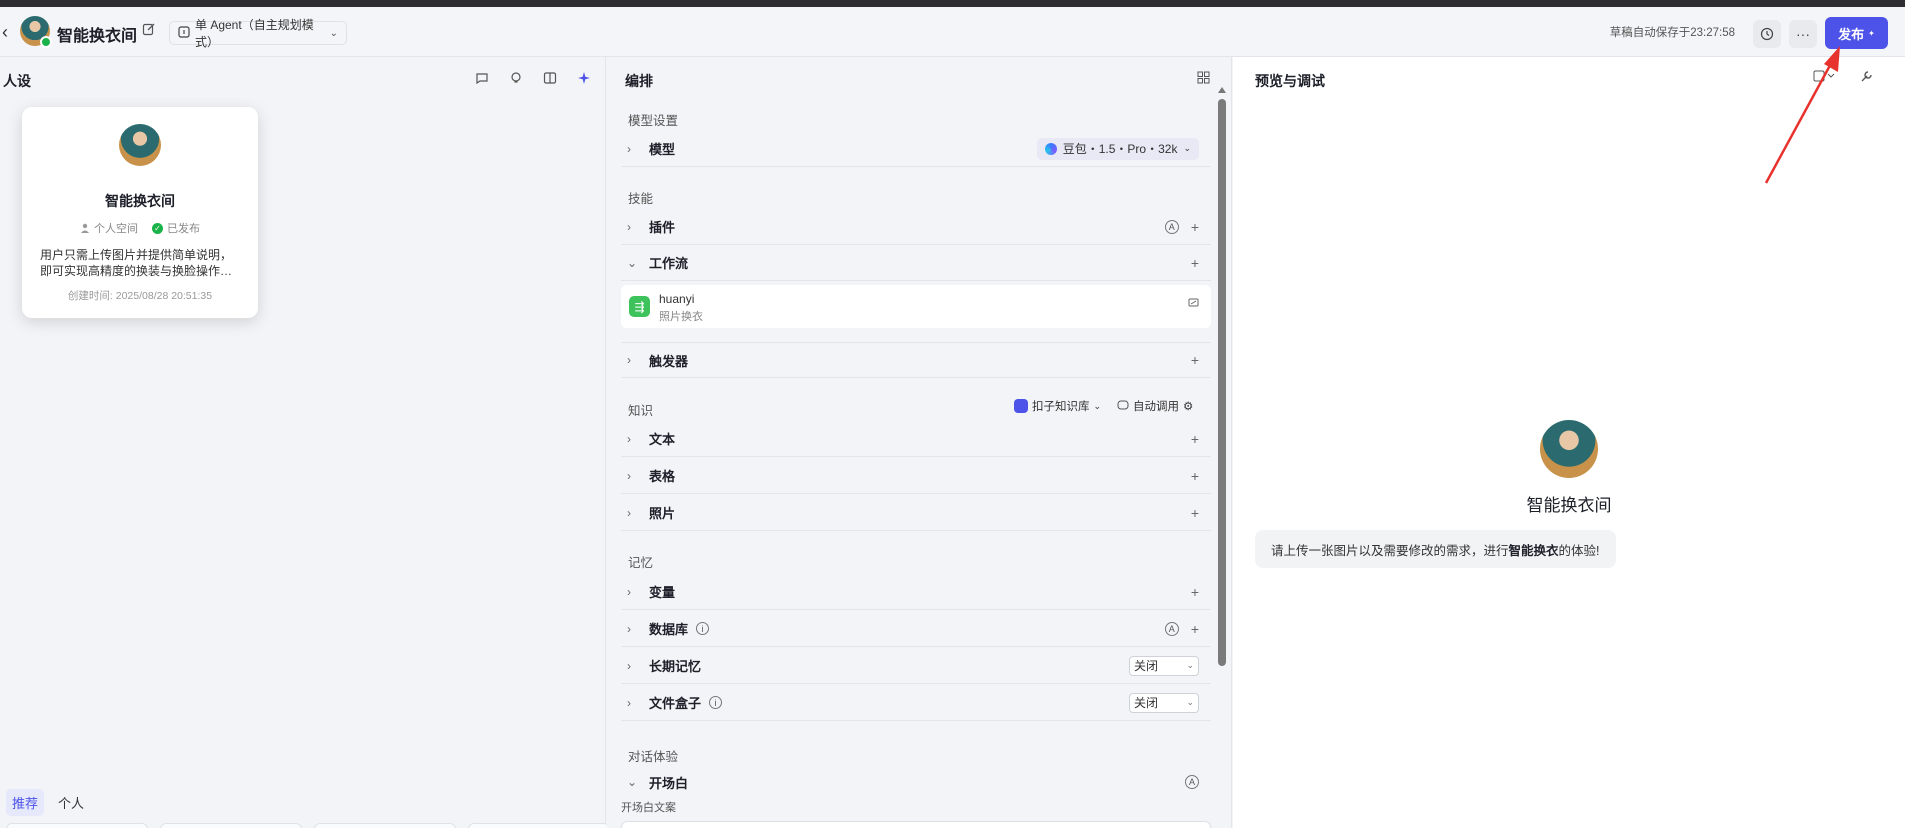 The height and width of the screenshot is (828, 1905). I want to click on kb-source-select: 扣子知识库 ⌄, so click(1057, 406).